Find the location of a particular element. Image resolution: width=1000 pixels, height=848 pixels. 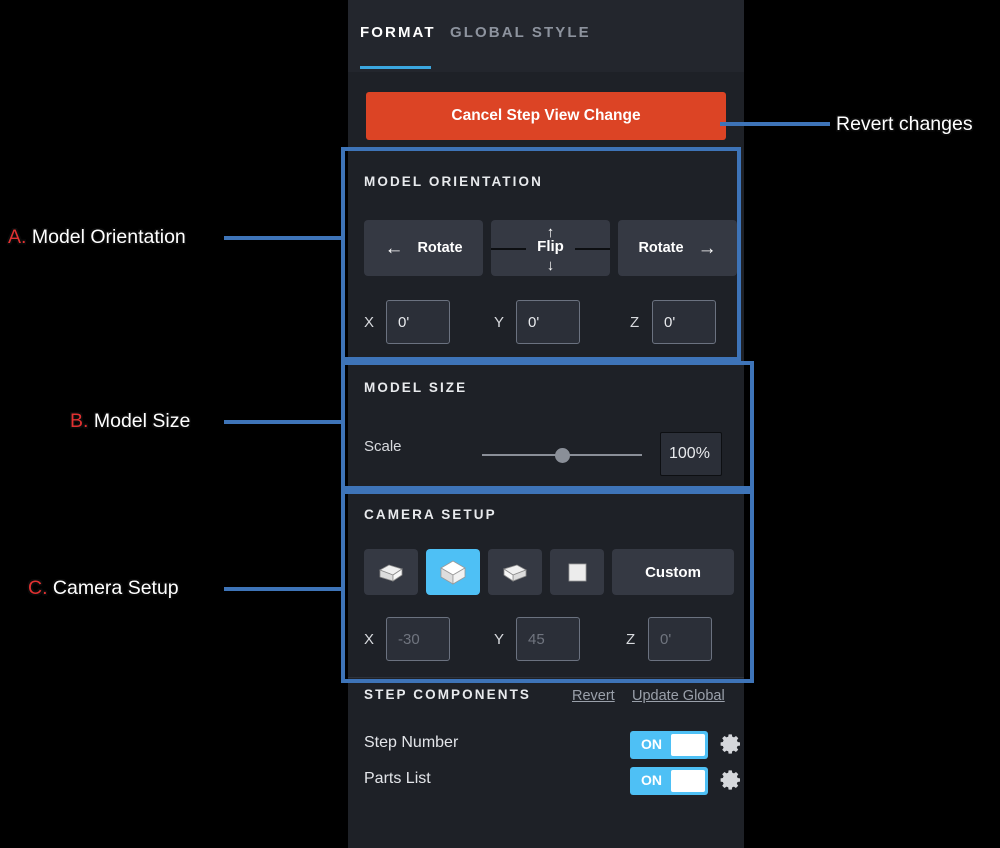

iso-center-cube-icon is located at coordinates (453, 572).